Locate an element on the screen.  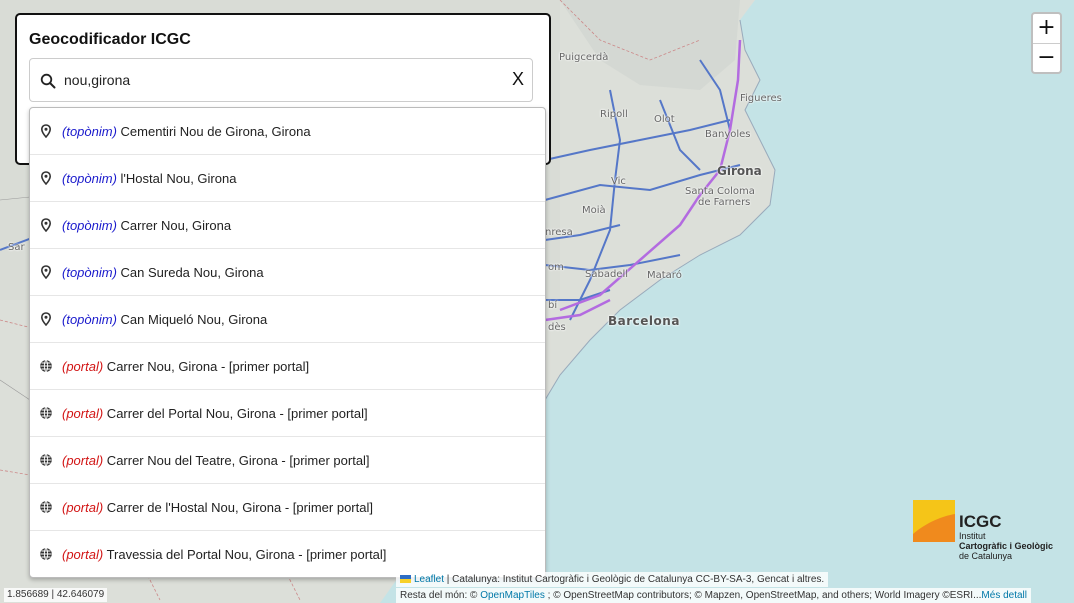
result-label: (topònim) Carrer Nou, Girona is located at coordinates (146, 225).